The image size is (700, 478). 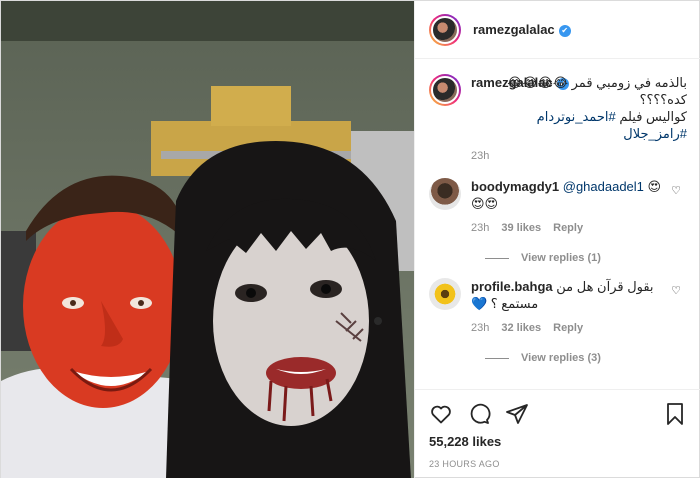 What do you see at coordinates (517, 414) in the screenshot?
I see `share-send-icon` at bounding box center [517, 414].